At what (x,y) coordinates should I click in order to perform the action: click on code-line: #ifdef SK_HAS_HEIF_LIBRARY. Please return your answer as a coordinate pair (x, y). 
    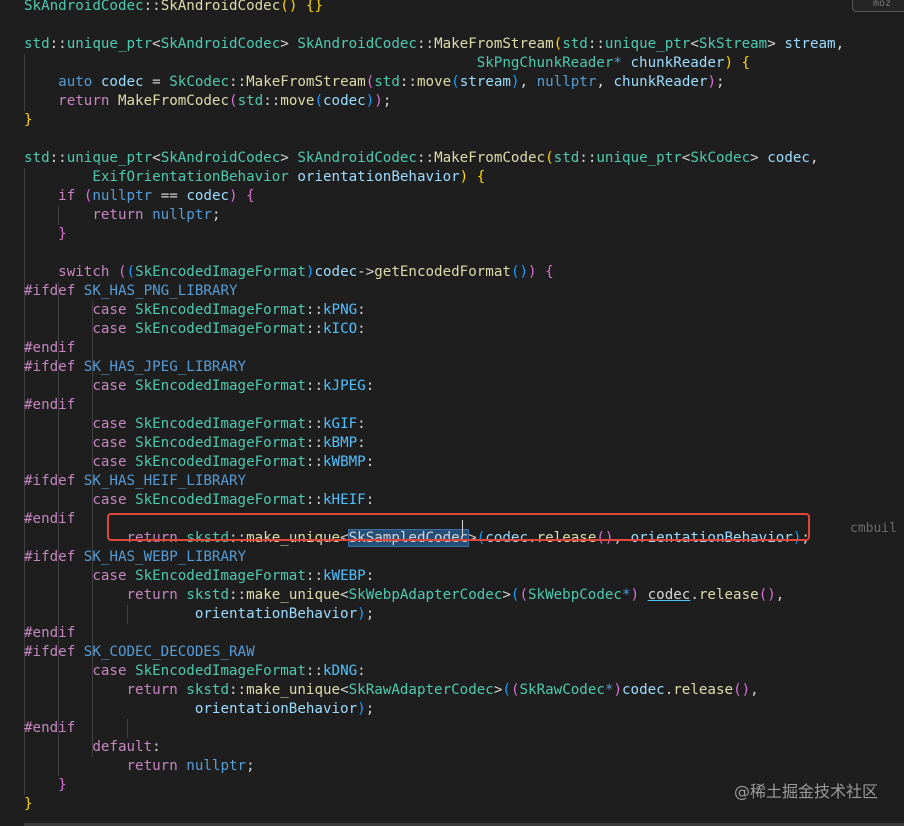
    Looking at the image, I should click on (135, 481).